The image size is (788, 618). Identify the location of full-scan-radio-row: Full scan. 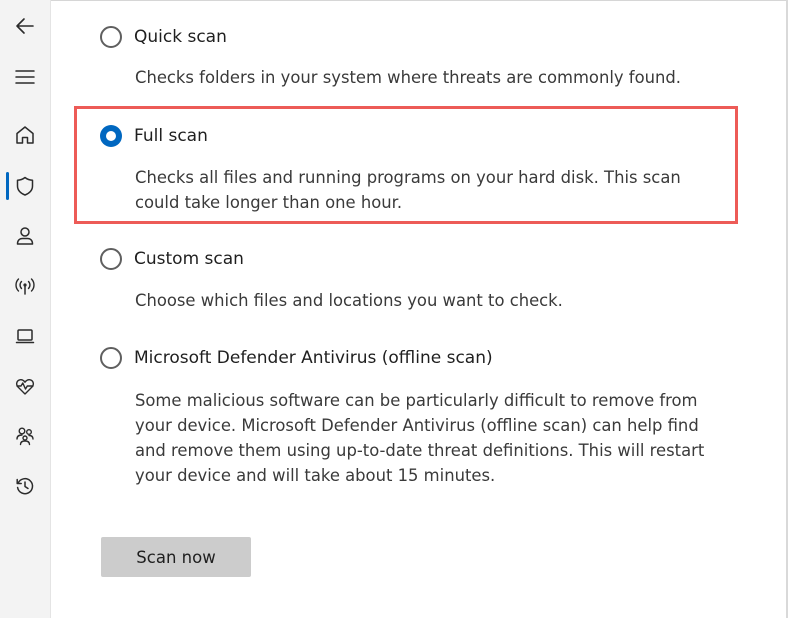
(154, 136).